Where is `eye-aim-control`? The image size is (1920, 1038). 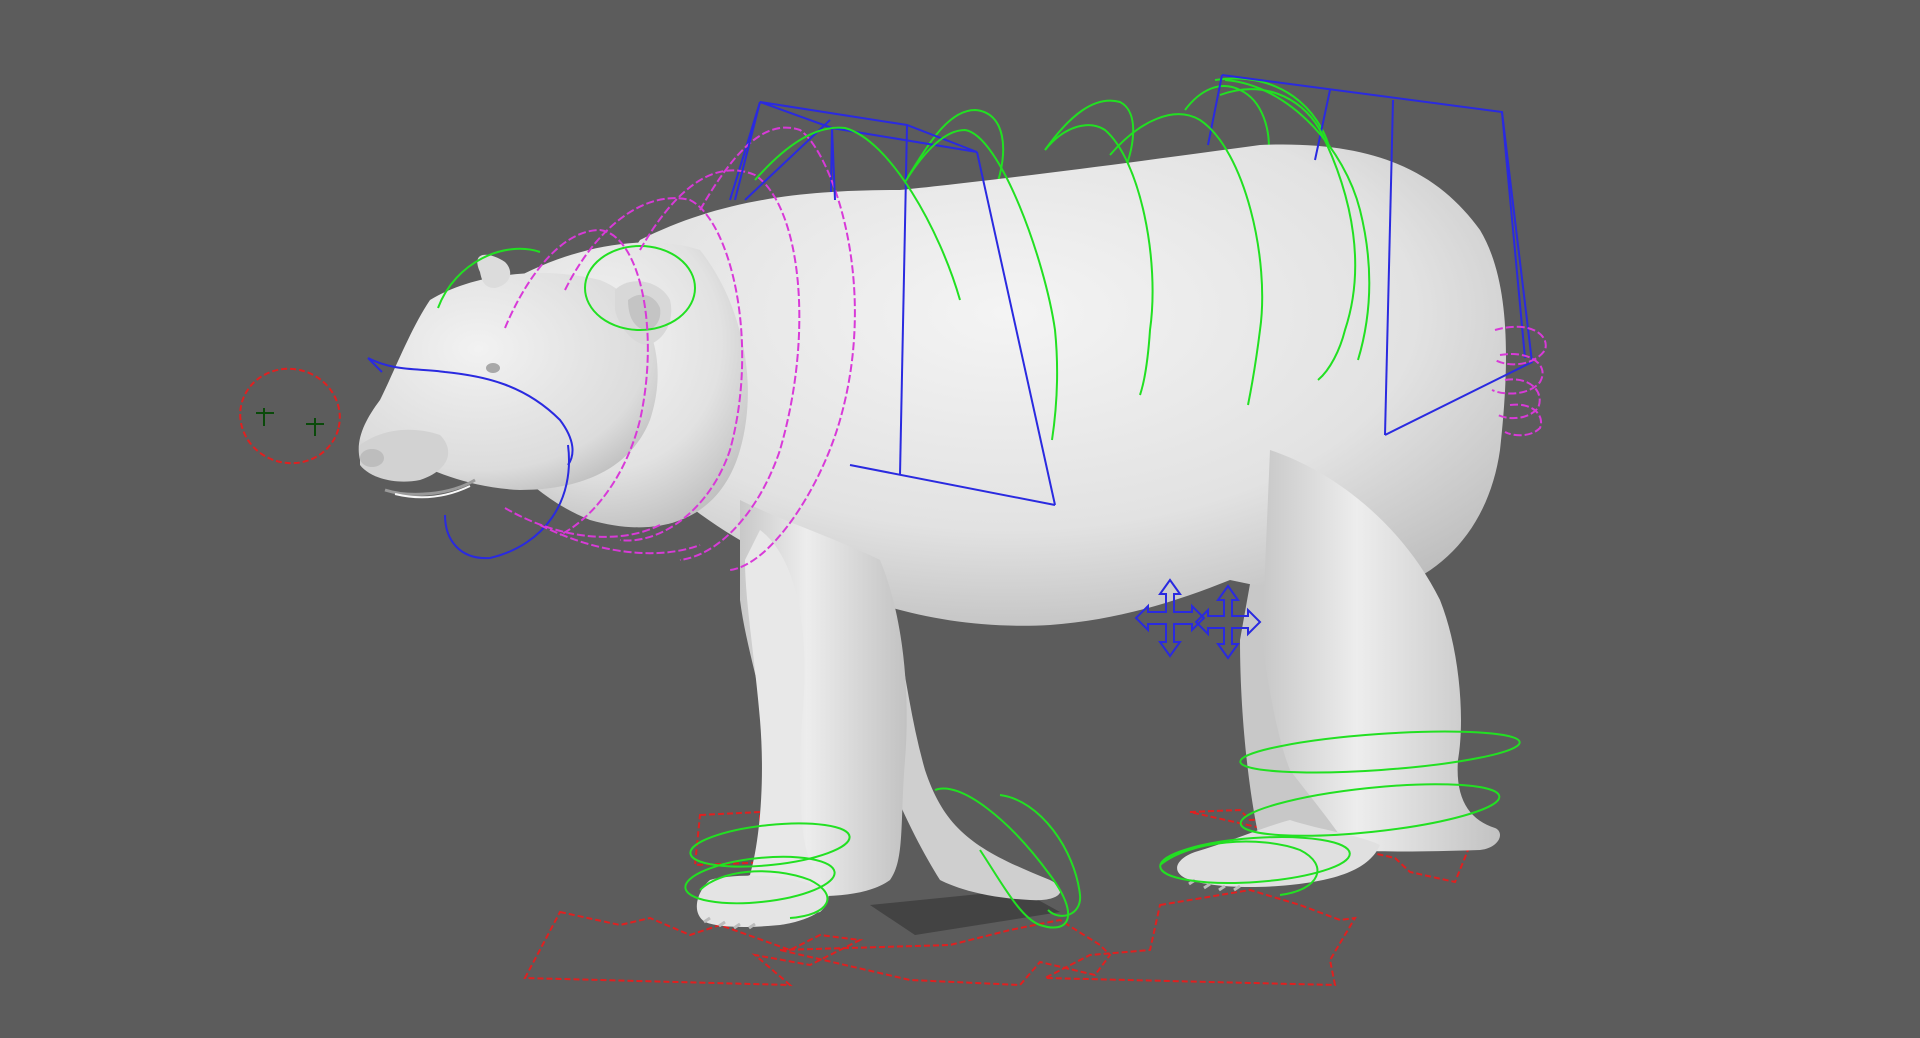 eye-aim-control is located at coordinates (290, 416).